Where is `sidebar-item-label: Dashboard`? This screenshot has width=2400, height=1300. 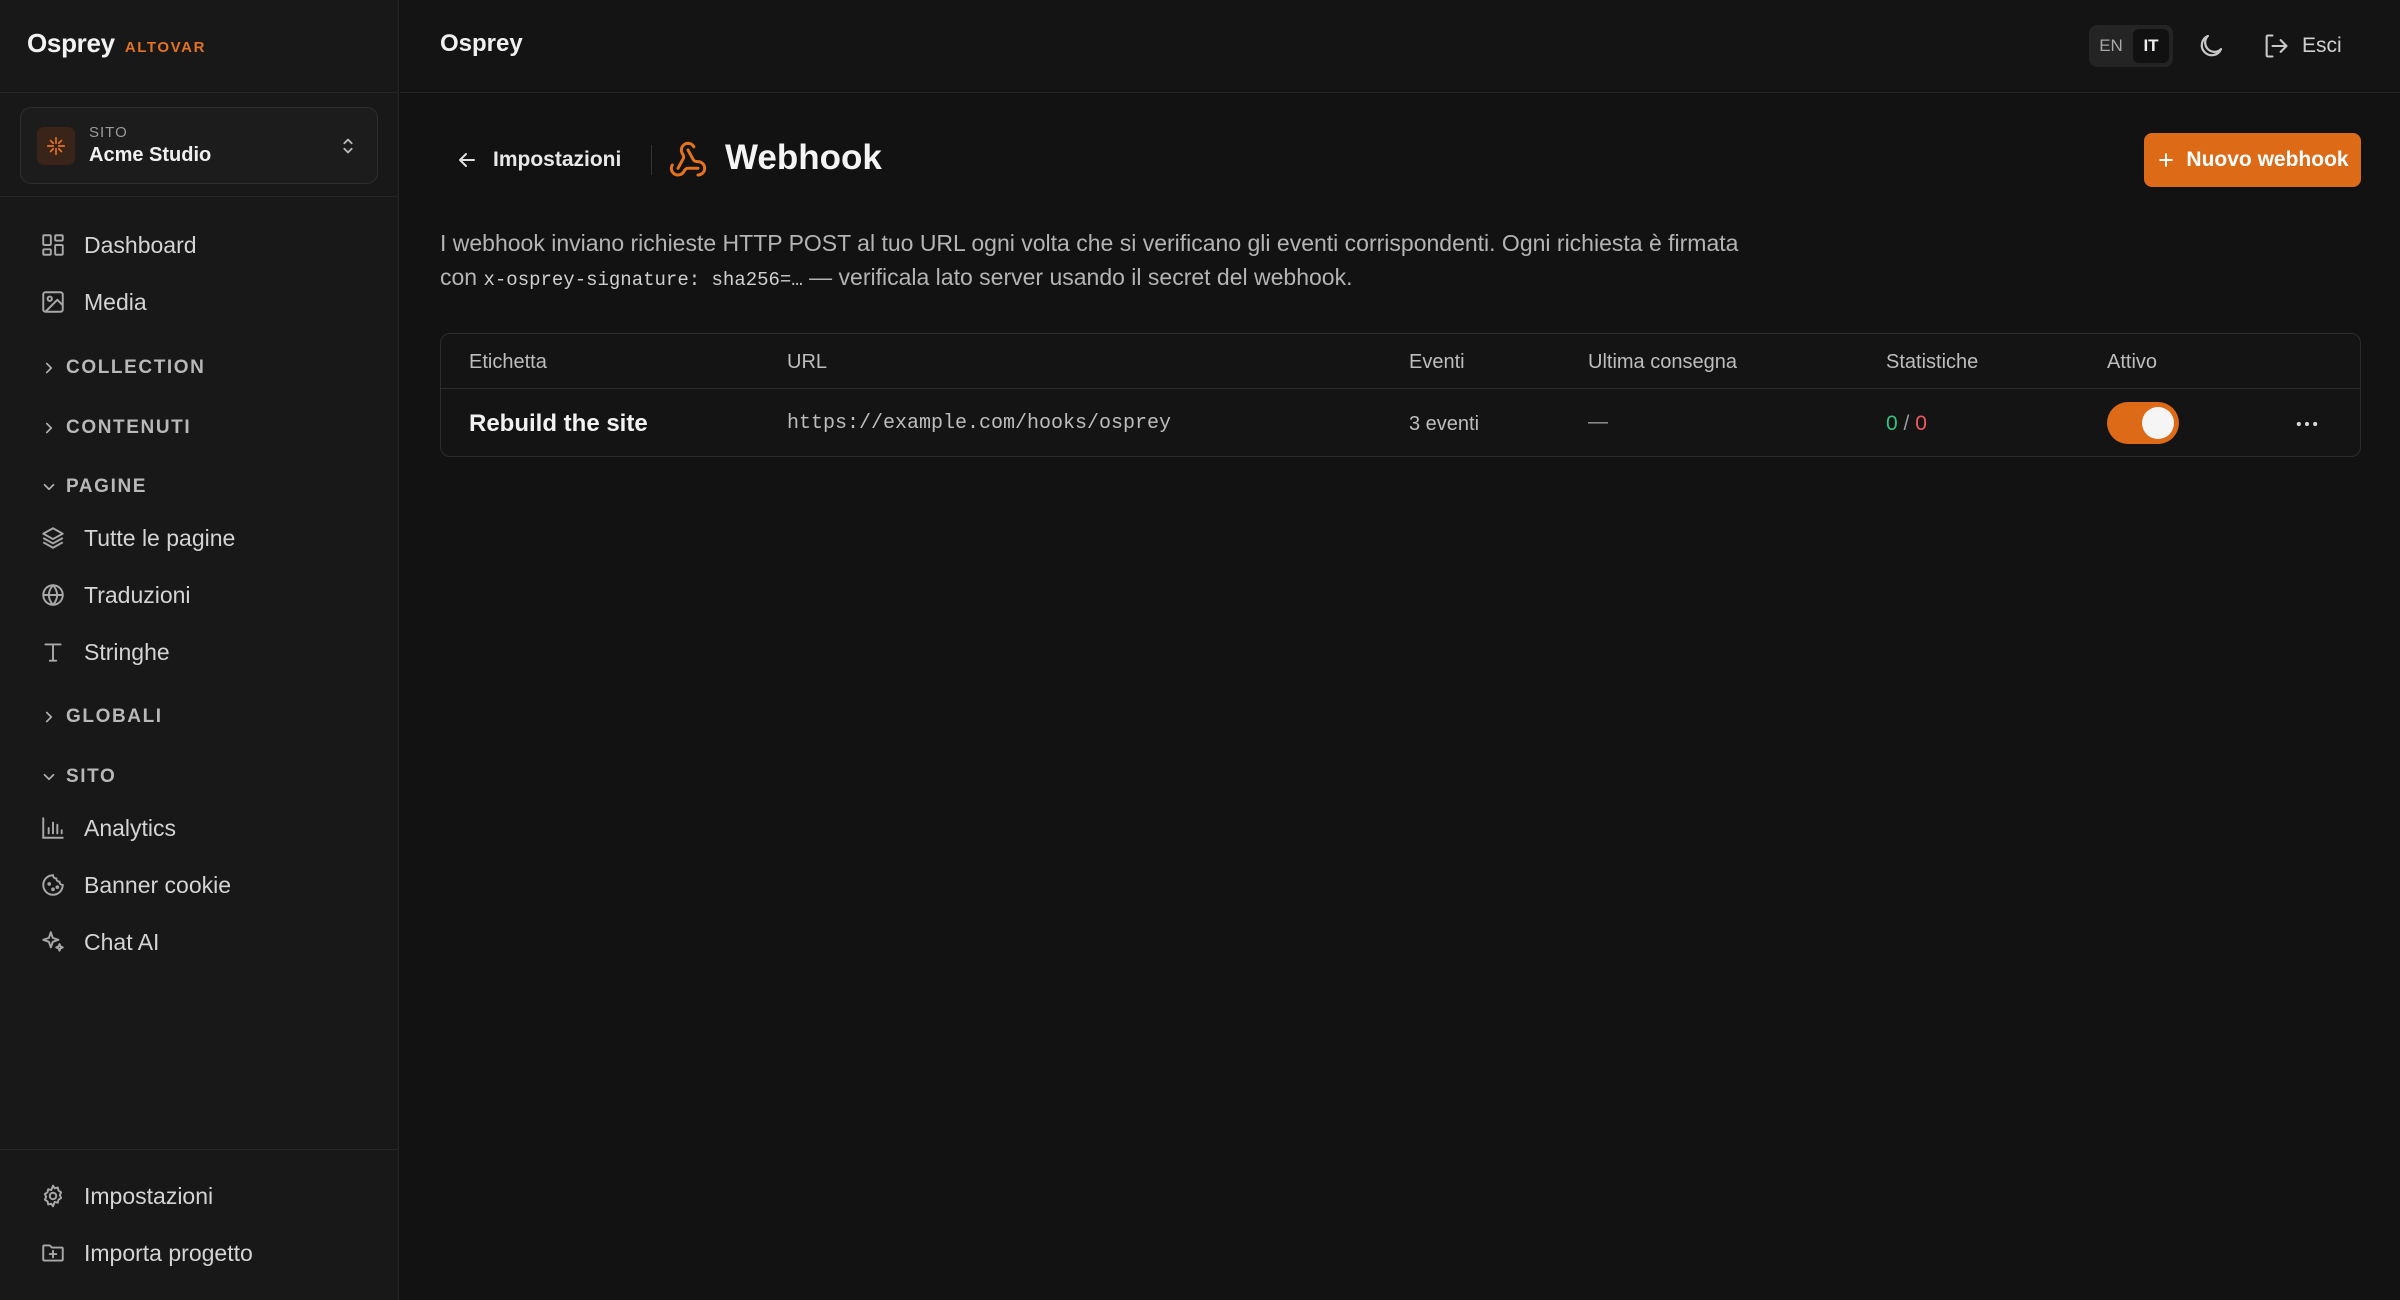
sidebar-item-label: Dashboard is located at coordinates (140, 244).